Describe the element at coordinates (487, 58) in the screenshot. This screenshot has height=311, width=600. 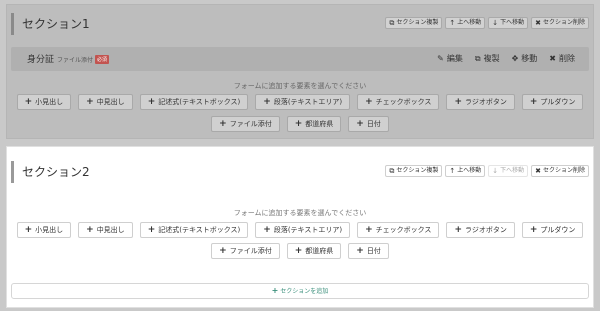
I see `copy-field-button: ⧉ 複製` at that location.